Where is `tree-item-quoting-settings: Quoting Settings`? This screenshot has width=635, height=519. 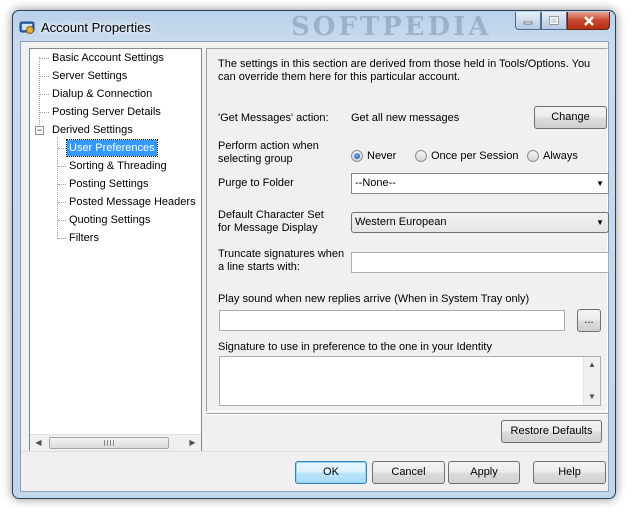
tree-item-quoting-settings: Quoting Settings is located at coordinates (109, 220).